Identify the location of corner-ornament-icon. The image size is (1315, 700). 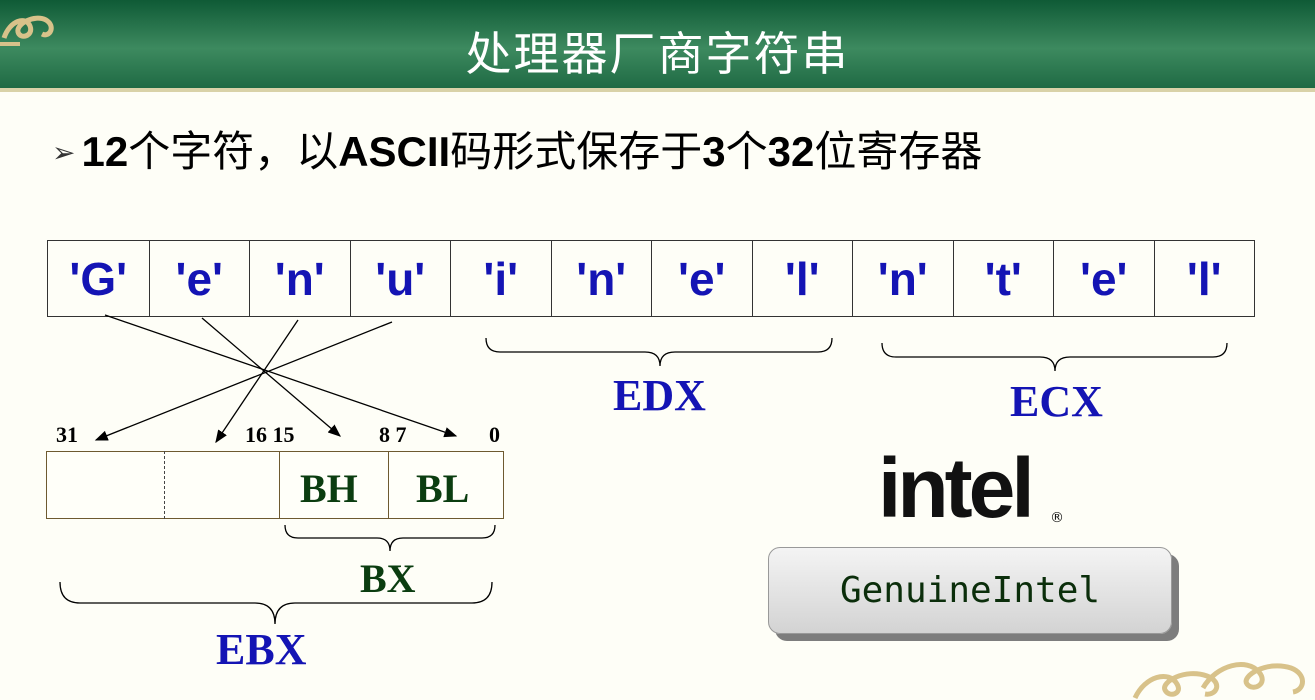
(1218, 681).